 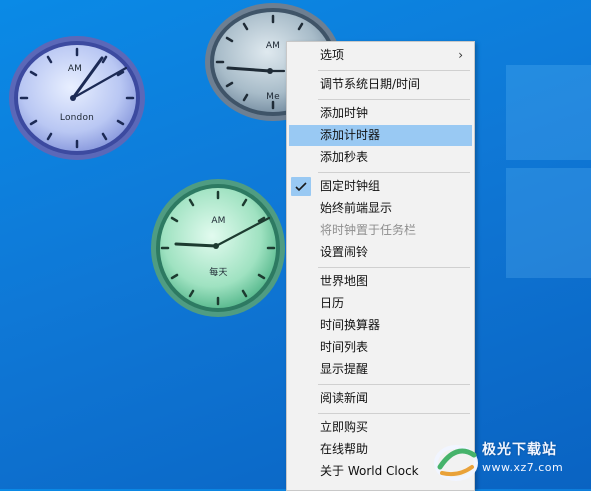 What do you see at coordinates (344, 398) in the screenshot?
I see `menu-item-label: 阅读新闻` at bounding box center [344, 398].